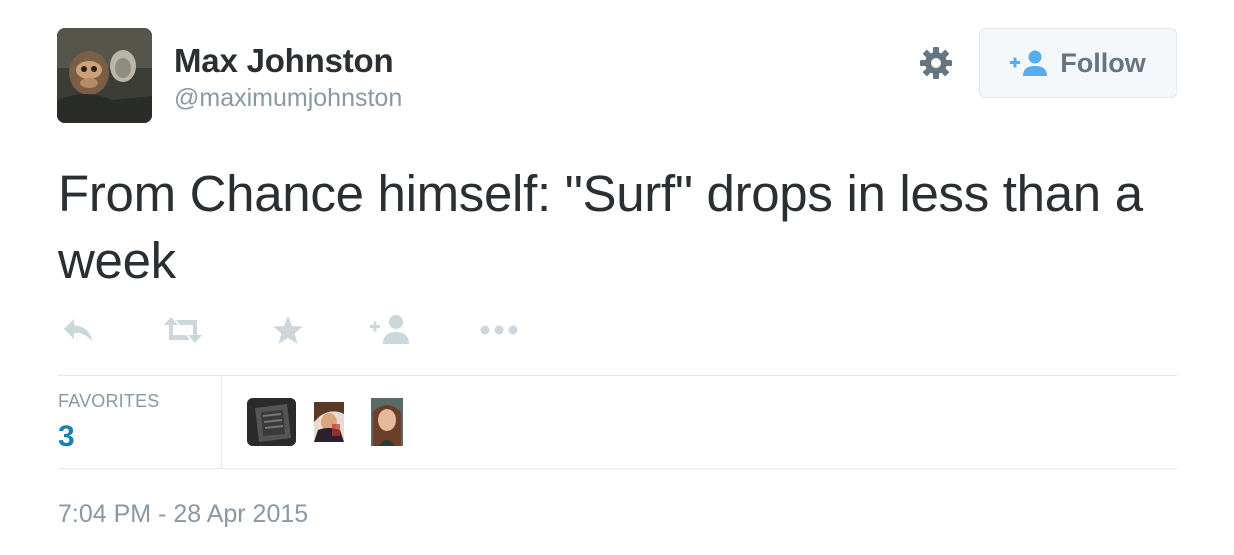 The image size is (1234, 555). I want to click on follow-button: Follow, so click(1078, 63).